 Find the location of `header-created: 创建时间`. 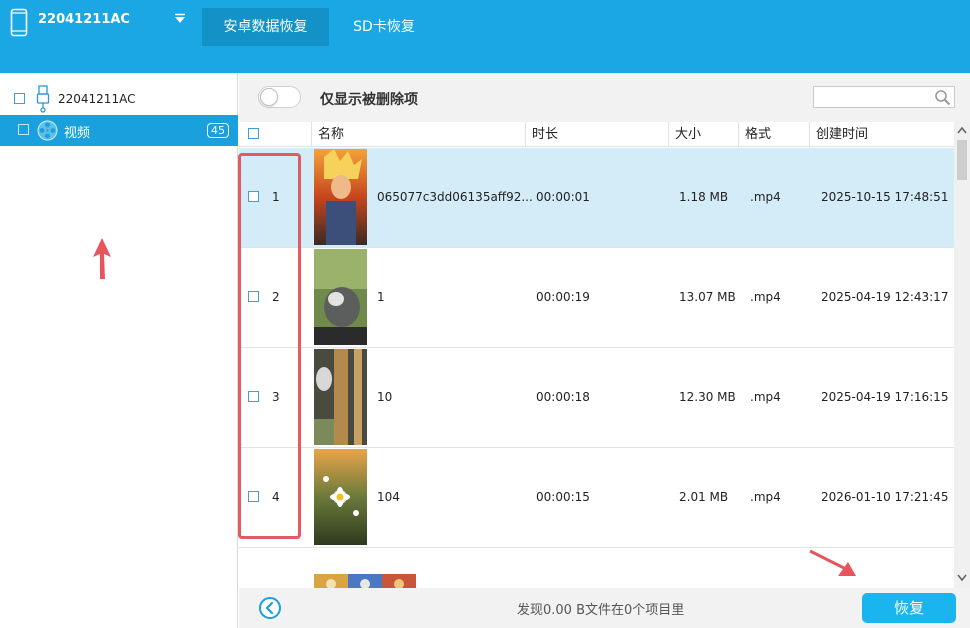

header-created: 创建时间 is located at coordinates (882, 134).